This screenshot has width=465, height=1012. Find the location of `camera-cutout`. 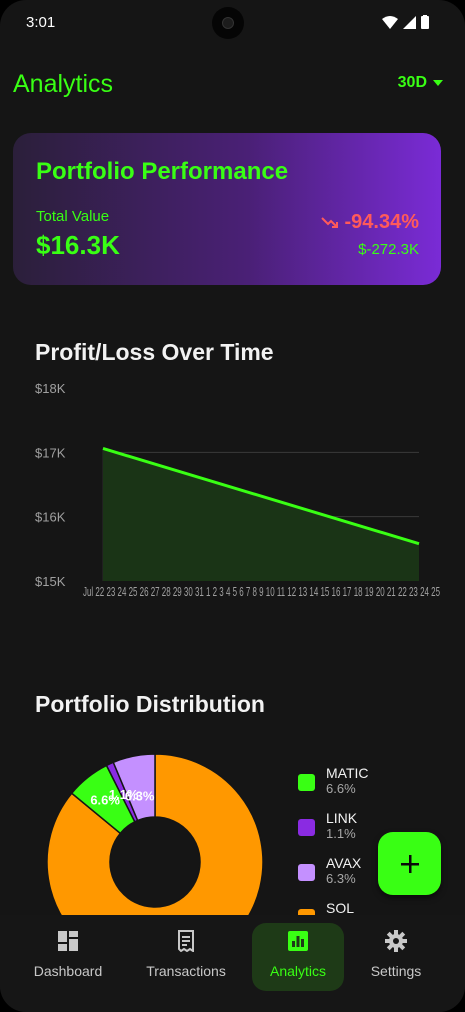

camera-cutout is located at coordinates (228, 23).